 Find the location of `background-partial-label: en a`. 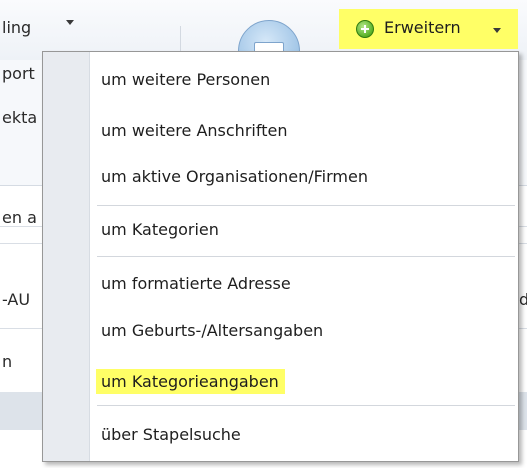

background-partial-label: en a is located at coordinates (19, 217).